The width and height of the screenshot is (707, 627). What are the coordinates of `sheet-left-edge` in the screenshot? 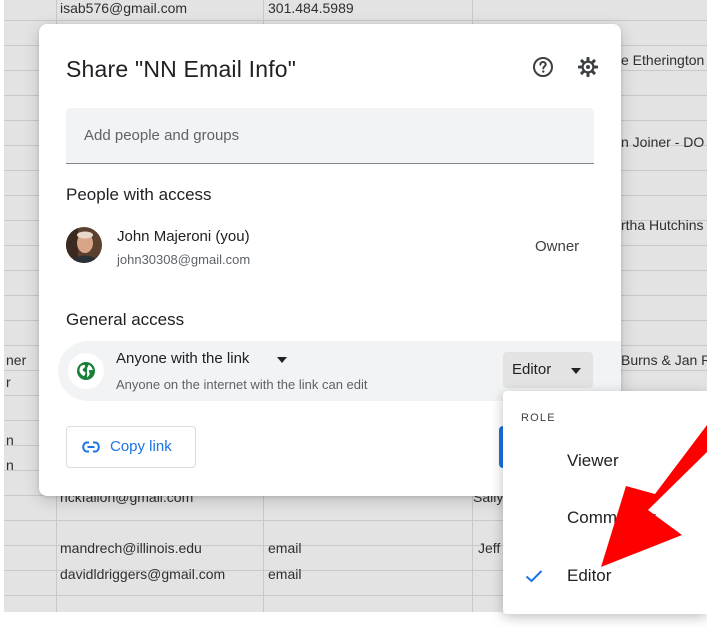 It's located at (2, 313).